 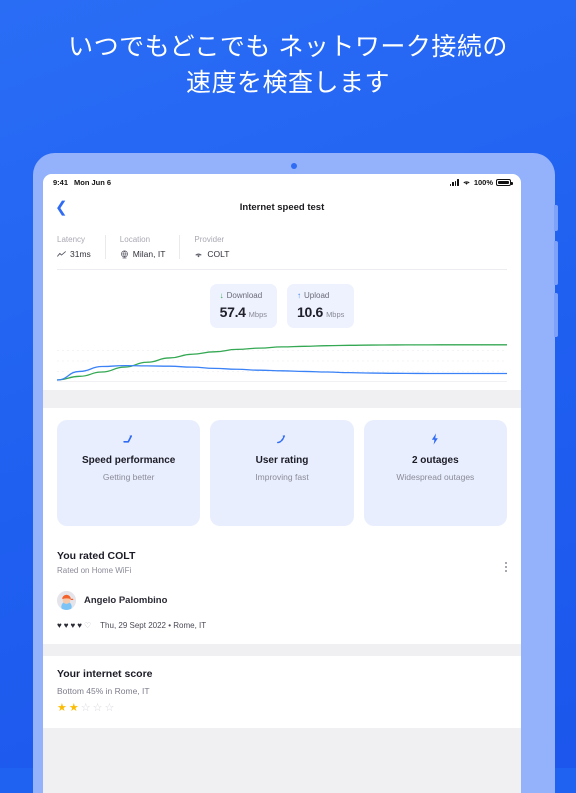 I want to click on nav-header: ❮ Internet speed test, so click(x=282, y=207).